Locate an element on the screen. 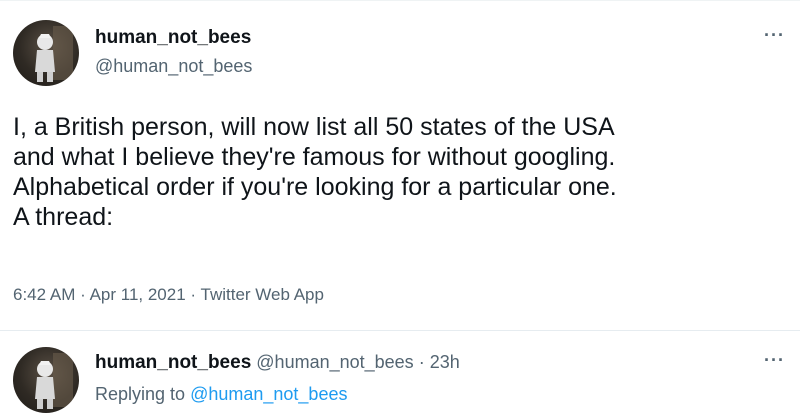  tweet-time: 6:42 AM is located at coordinates (44, 294).